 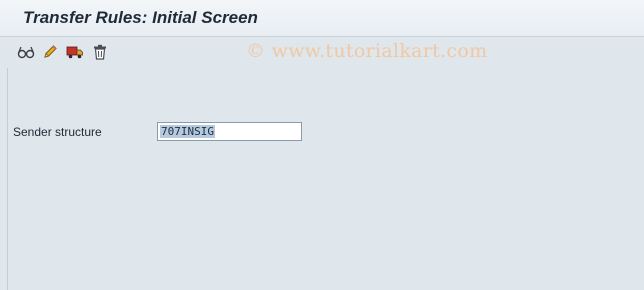 What do you see at coordinates (367, 51) in the screenshot?
I see `watermark: © www.tutorialkart.com` at bounding box center [367, 51].